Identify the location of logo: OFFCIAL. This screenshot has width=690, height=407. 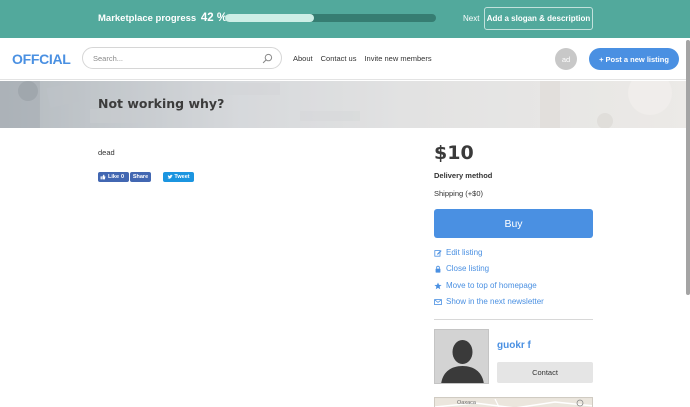
(41, 59).